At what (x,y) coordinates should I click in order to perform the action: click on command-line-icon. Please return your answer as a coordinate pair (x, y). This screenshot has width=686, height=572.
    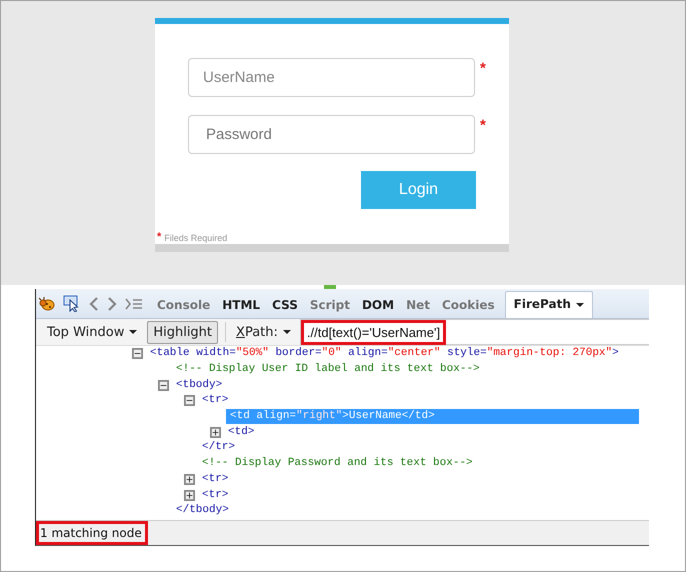
    Looking at the image, I should click on (134, 304).